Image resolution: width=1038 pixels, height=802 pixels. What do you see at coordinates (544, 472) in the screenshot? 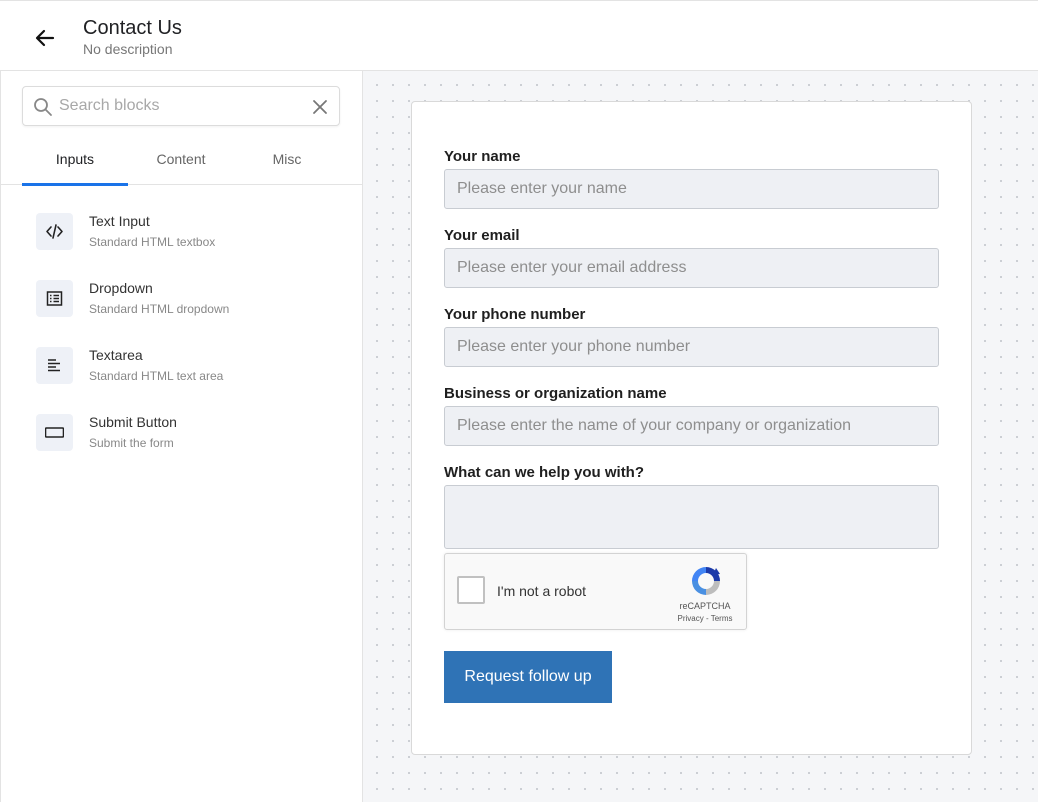
I see `help-label: What can we help you with?` at bounding box center [544, 472].